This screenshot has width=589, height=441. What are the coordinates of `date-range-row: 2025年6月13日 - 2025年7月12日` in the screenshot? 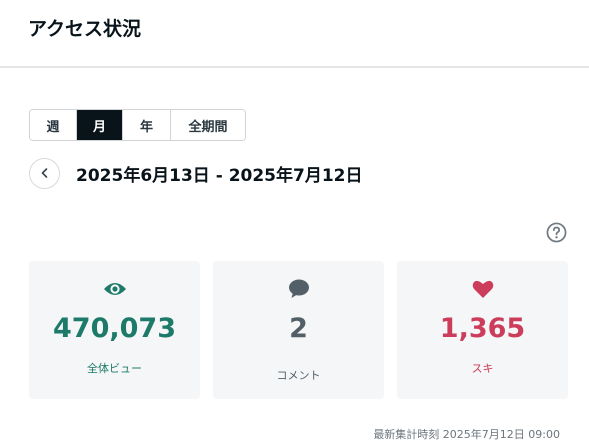 It's located at (196, 173).